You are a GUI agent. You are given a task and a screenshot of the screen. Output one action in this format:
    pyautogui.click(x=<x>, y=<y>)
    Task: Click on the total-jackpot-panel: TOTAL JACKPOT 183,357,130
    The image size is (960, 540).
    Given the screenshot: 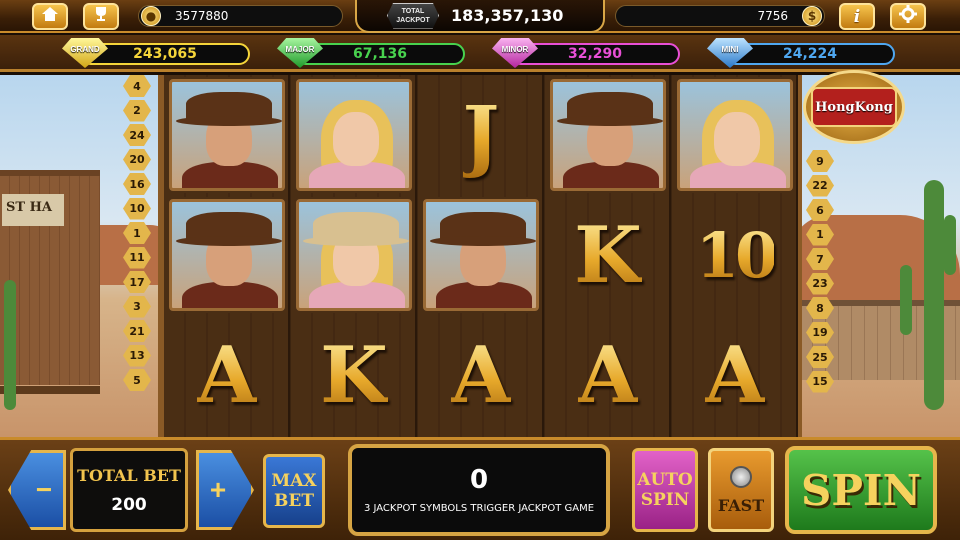 What is the action you would take?
    pyautogui.click(x=480, y=16)
    